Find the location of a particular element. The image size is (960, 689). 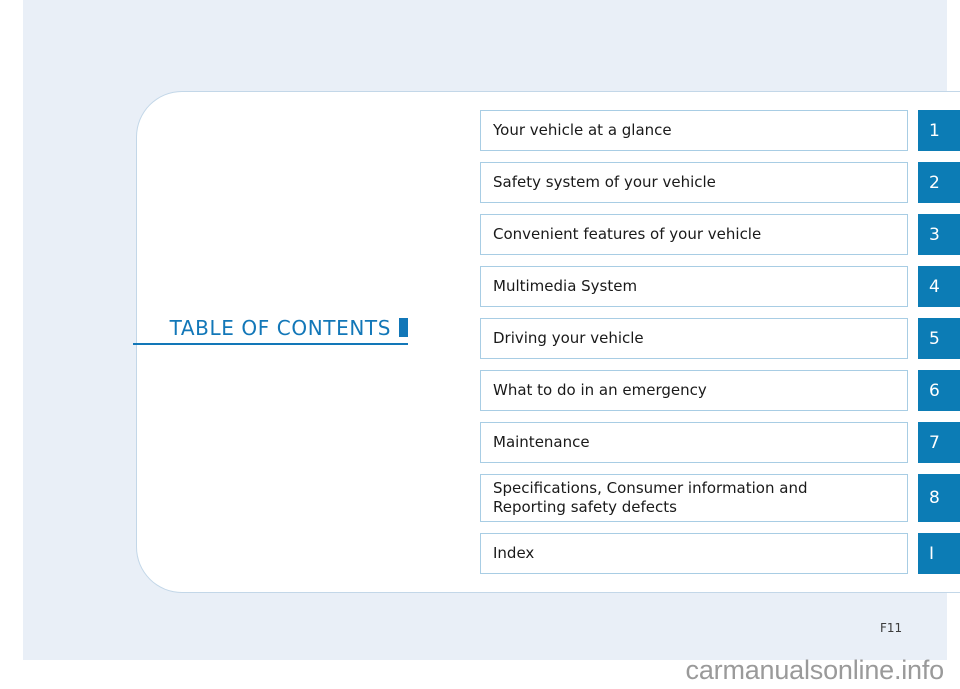

toc-row: Convenient features of your vehicle 3 is located at coordinates (720, 234).